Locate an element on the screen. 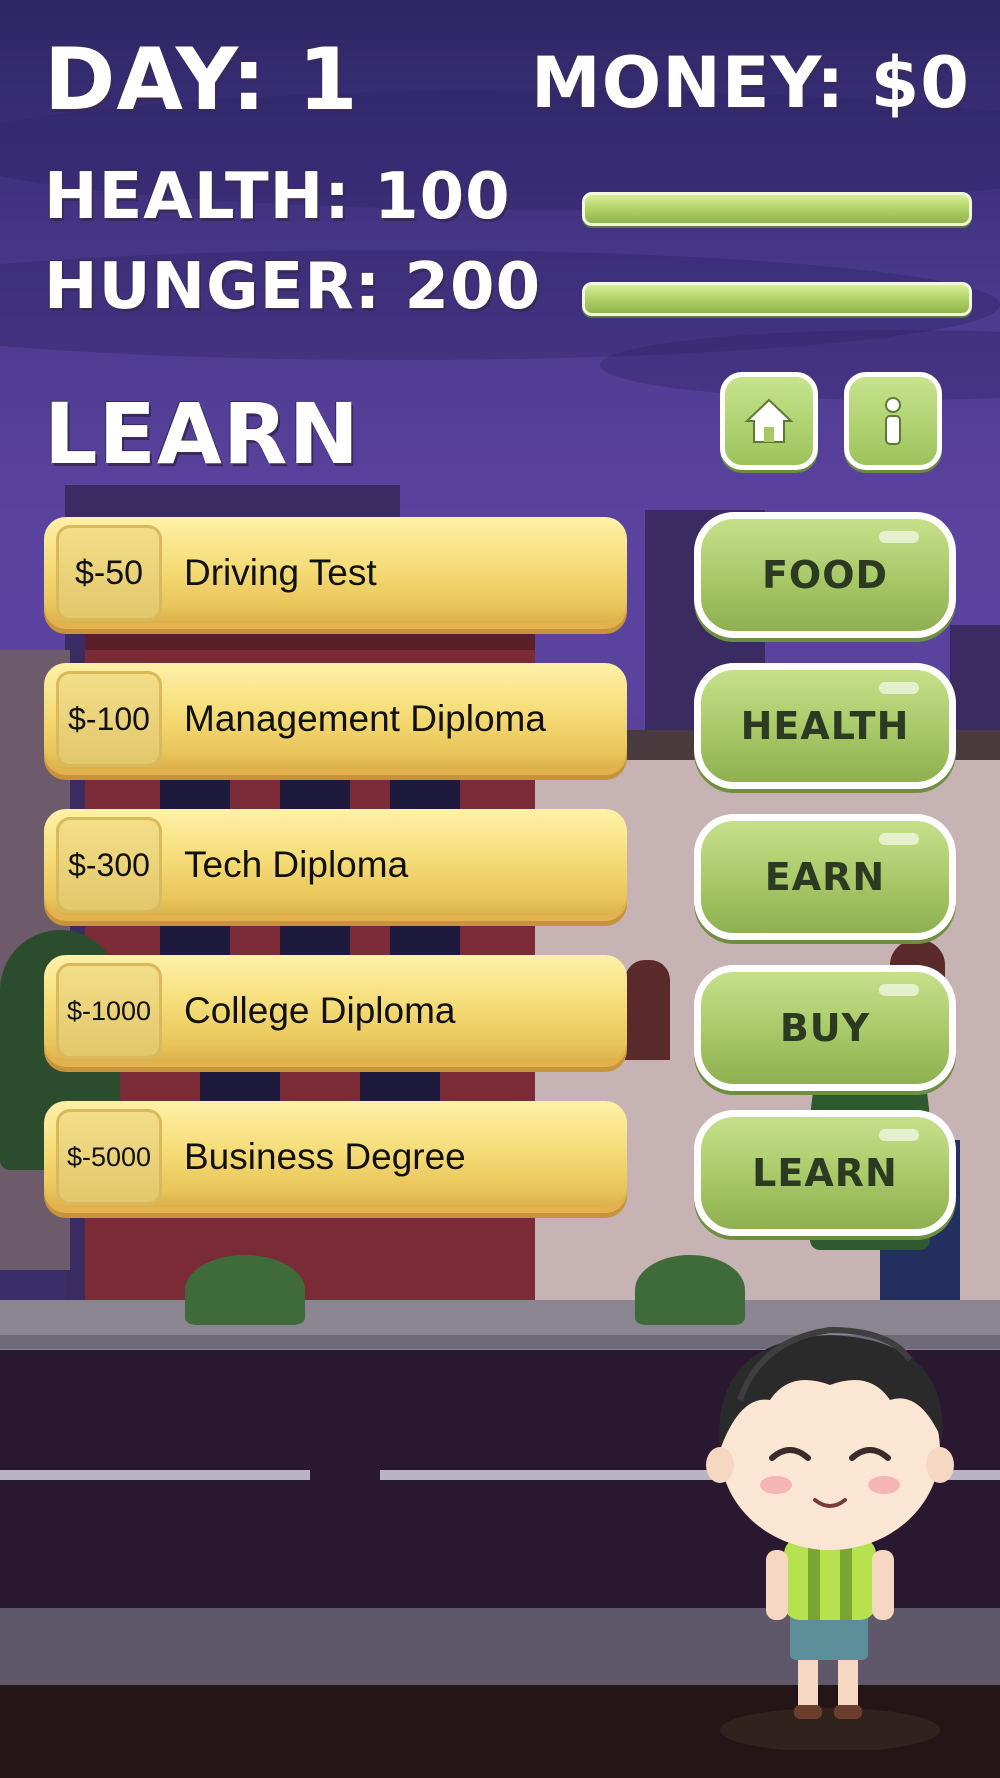  course-item-tech-diploma: $-300 Tech Diploma is located at coordinates (335, 865).